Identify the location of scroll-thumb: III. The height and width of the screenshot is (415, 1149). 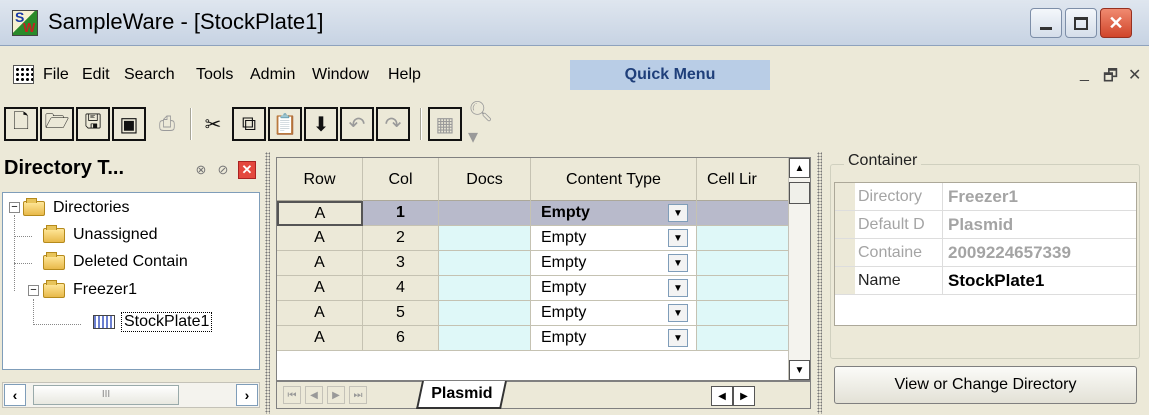
(106, 395).